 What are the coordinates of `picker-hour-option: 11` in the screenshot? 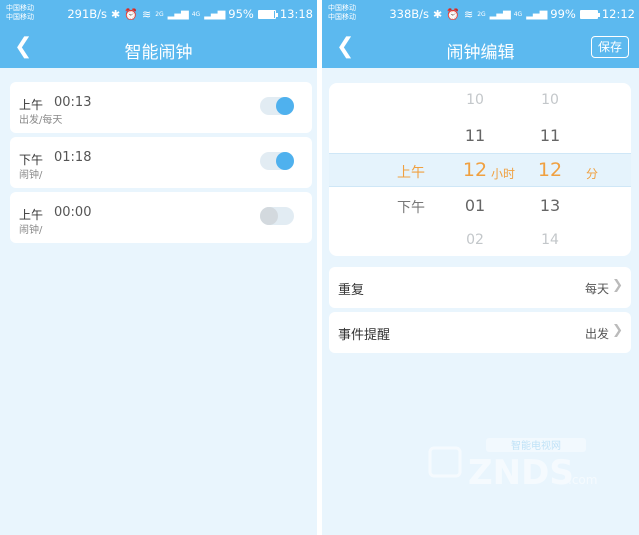 It's located at (475, 135).